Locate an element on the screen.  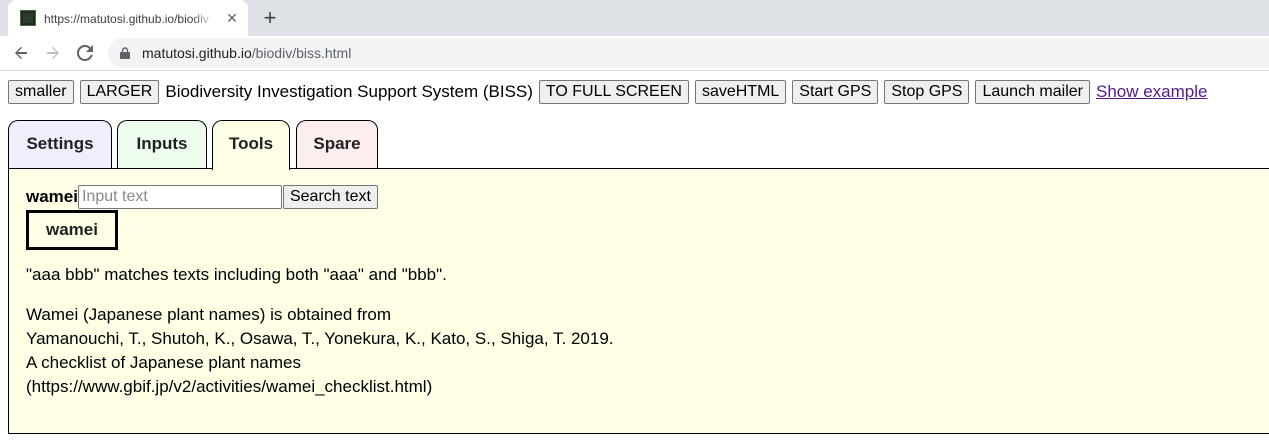
show-example-link: Show example is located at coordinates (1152, 92).